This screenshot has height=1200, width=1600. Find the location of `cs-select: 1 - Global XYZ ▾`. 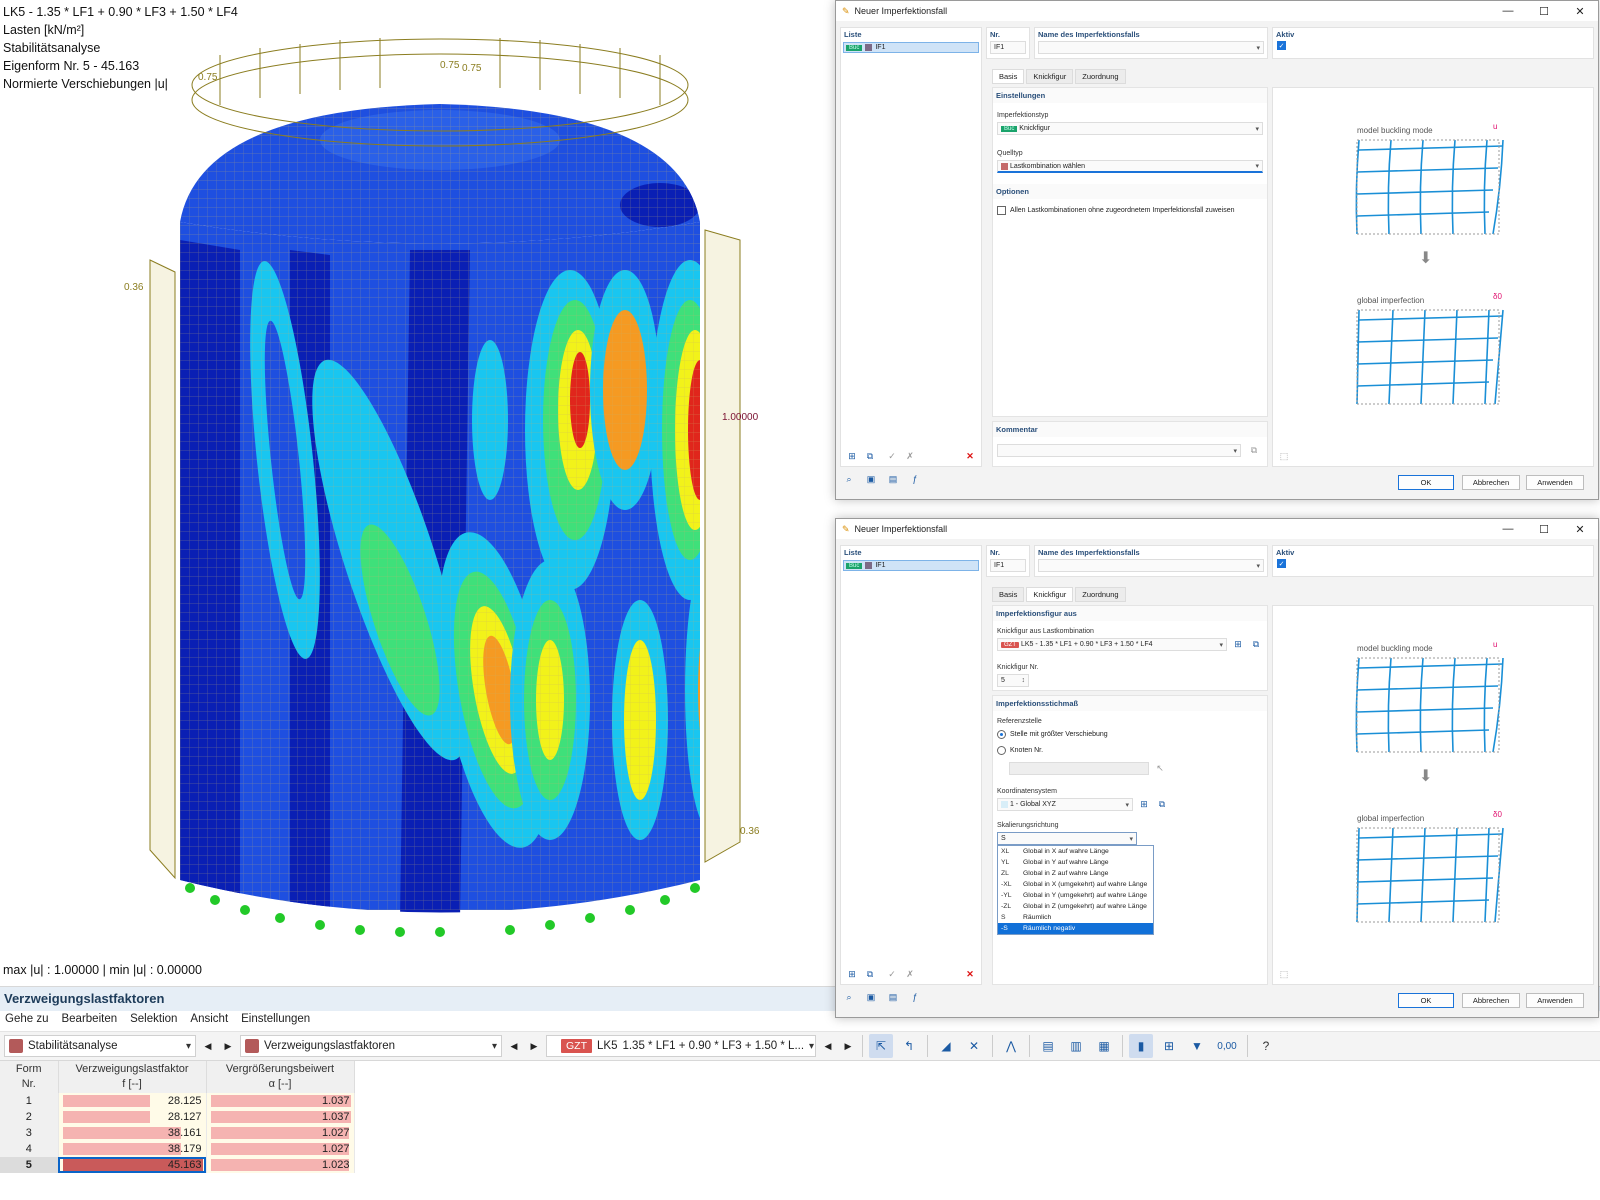

cs-select: 1 - Global XYZ ▾ is located at coordinates (1065, 804).